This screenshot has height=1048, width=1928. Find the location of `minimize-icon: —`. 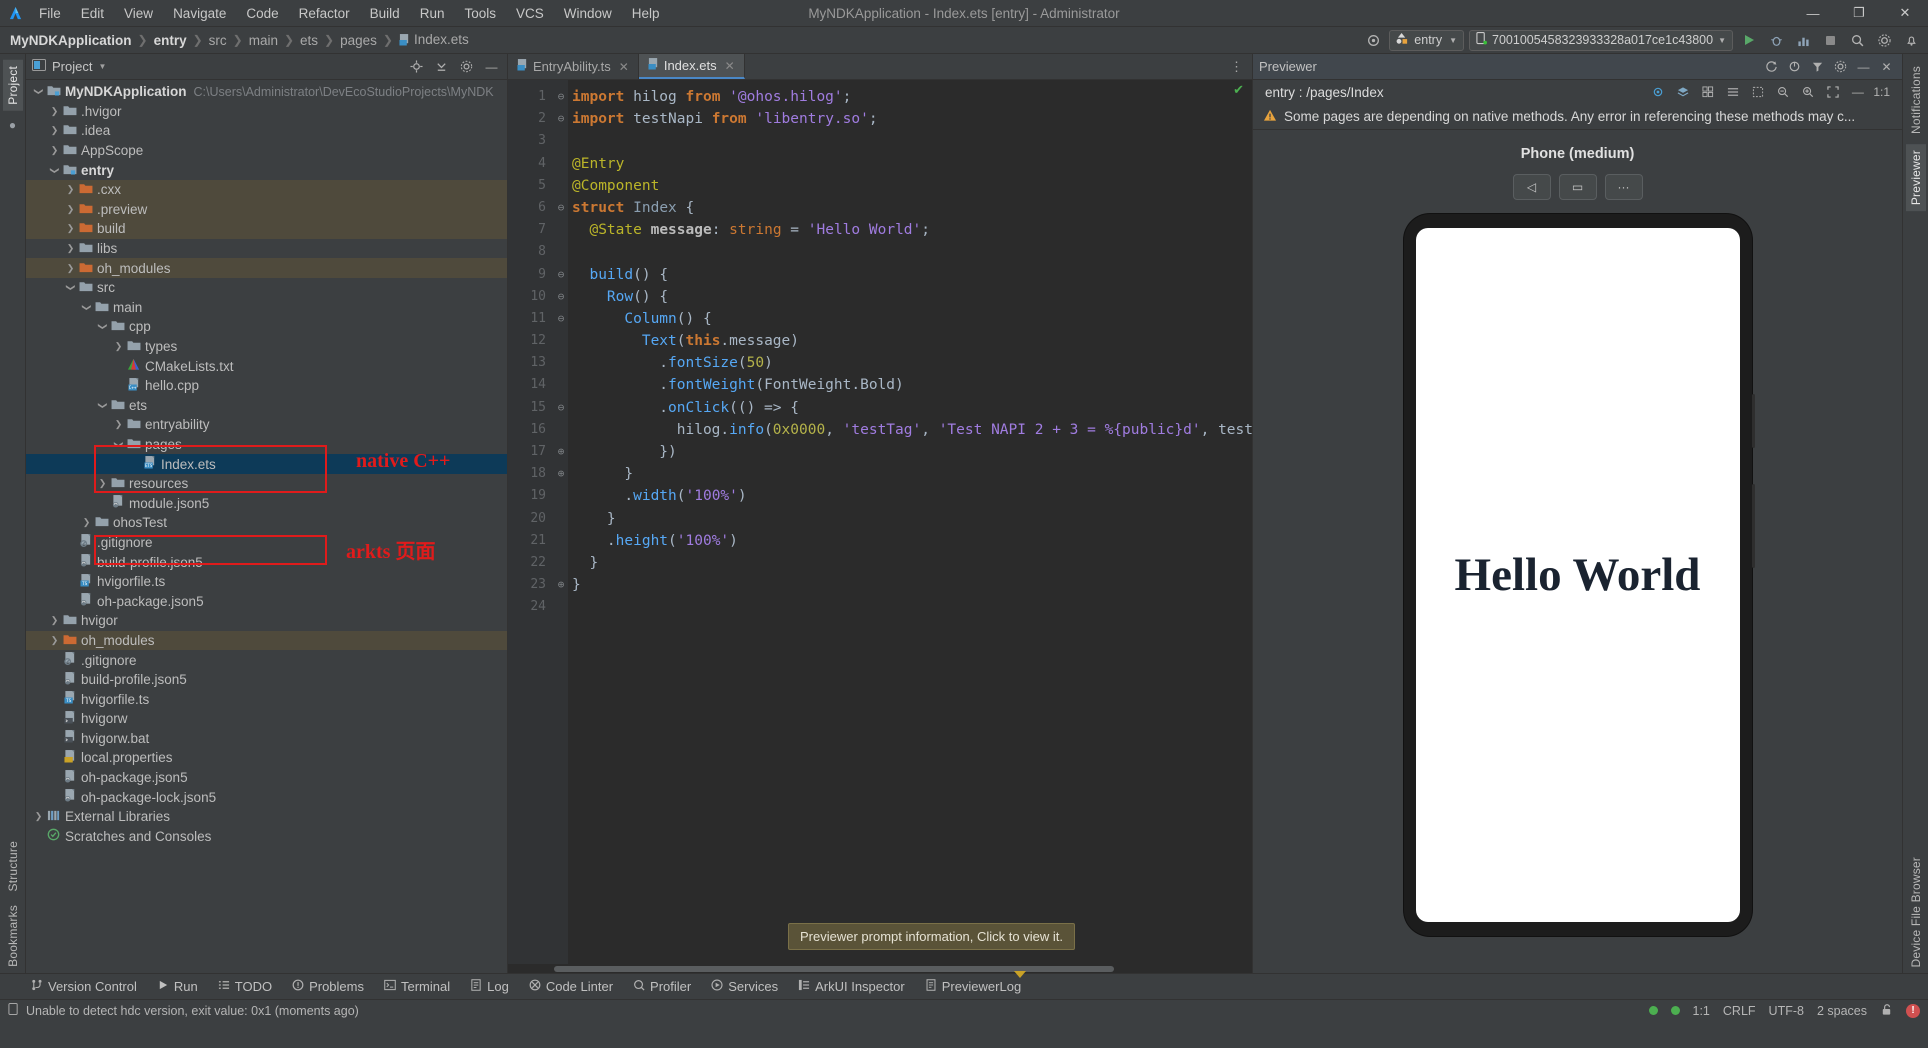

minimize-icon: — is located at coordinates (1863, 66).